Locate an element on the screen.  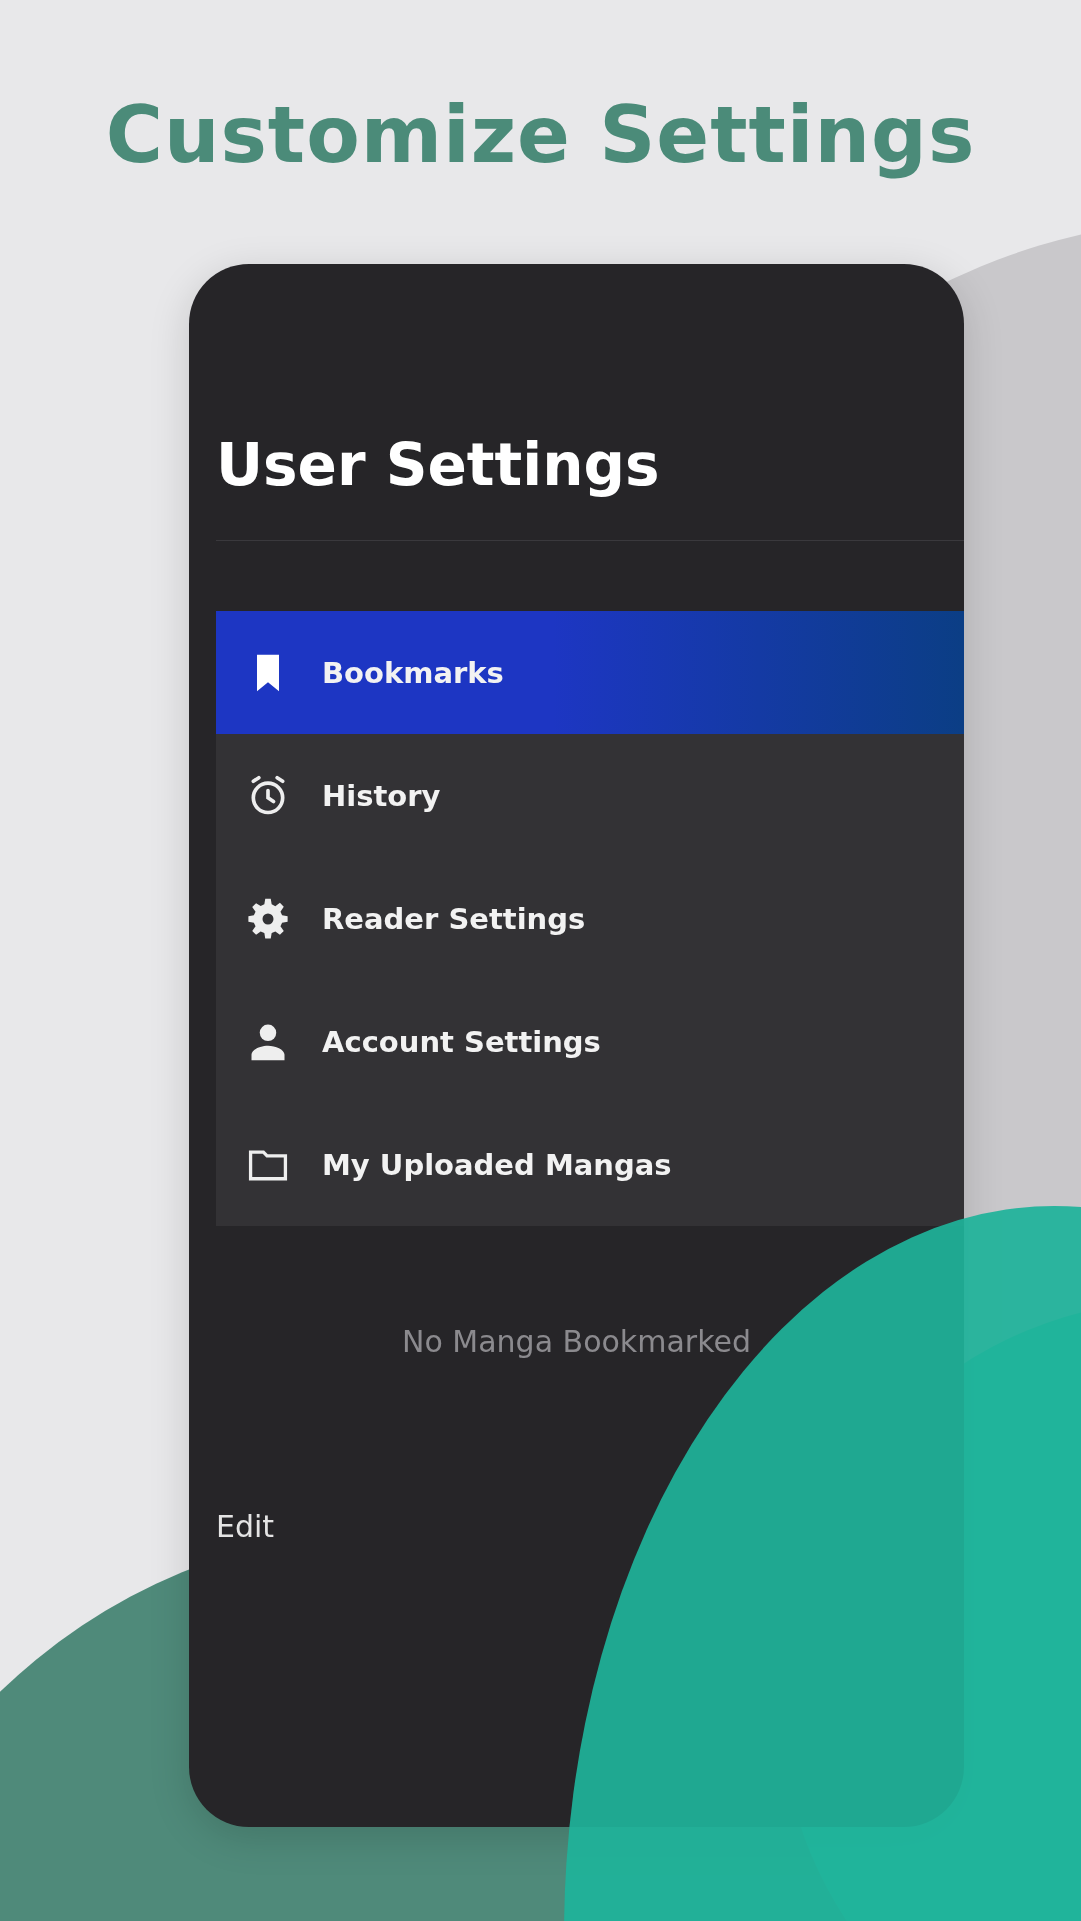
edit-button: Edit is located at coordinates (245, 1526).